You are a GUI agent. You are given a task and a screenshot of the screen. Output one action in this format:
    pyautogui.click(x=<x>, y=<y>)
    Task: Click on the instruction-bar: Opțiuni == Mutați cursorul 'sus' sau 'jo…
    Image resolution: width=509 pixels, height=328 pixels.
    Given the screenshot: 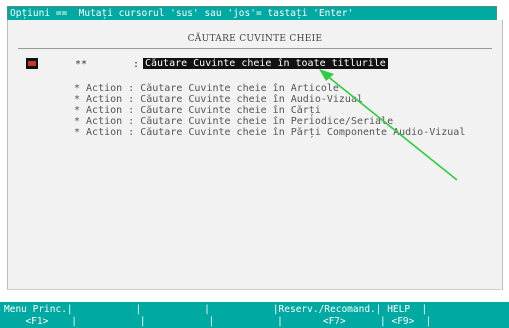 What is the action you would take?
    pyautogui.click(x=252, y=13)
    